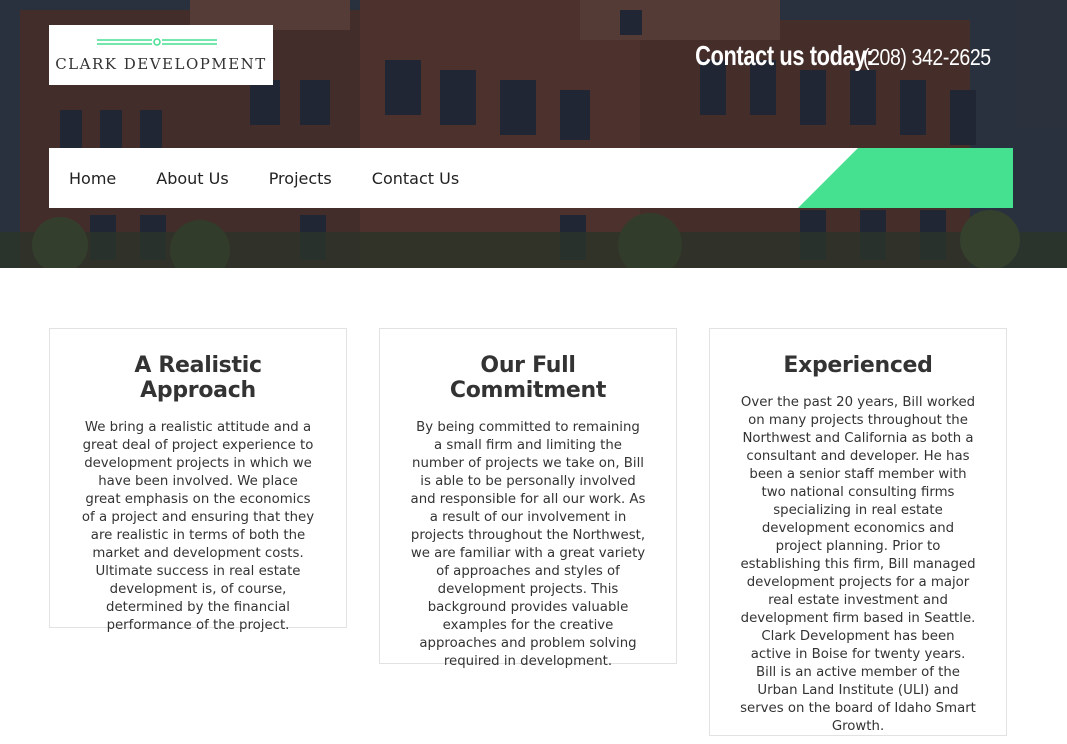 This screenshot has width=1067, height=744. Describe the element at coordinates (415, 178) in the screenshot. I see `nav-item-contact-us: Contact Us` at that location.